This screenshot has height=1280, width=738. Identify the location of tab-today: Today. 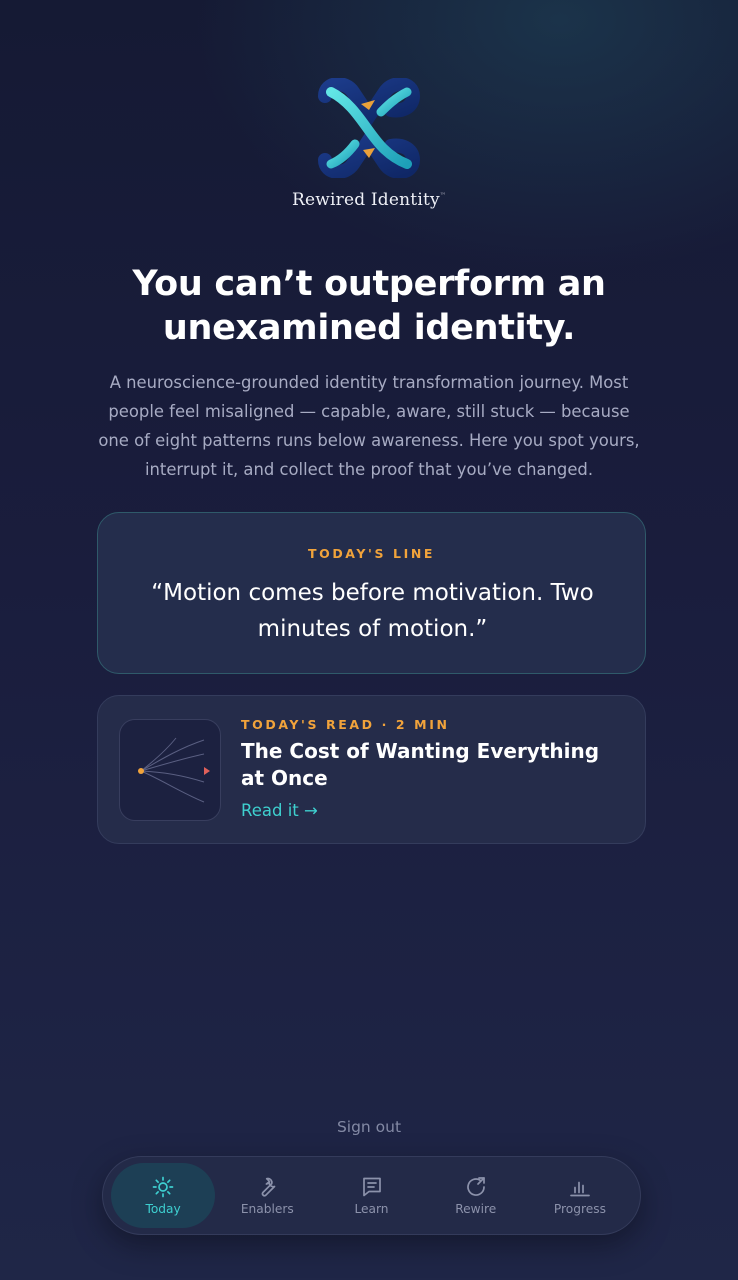
(163, 1195).